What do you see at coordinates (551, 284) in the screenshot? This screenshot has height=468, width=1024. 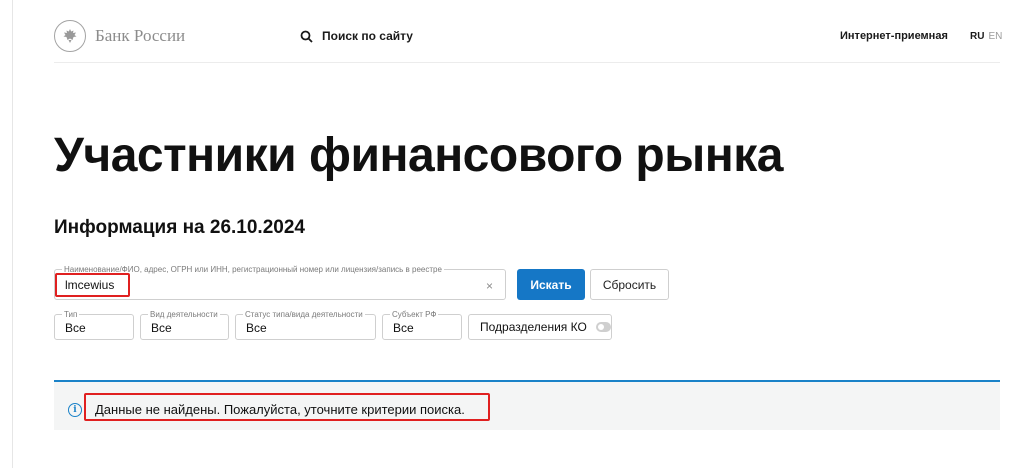 I see `search-button: Искать` at bounding box center [551, 284].